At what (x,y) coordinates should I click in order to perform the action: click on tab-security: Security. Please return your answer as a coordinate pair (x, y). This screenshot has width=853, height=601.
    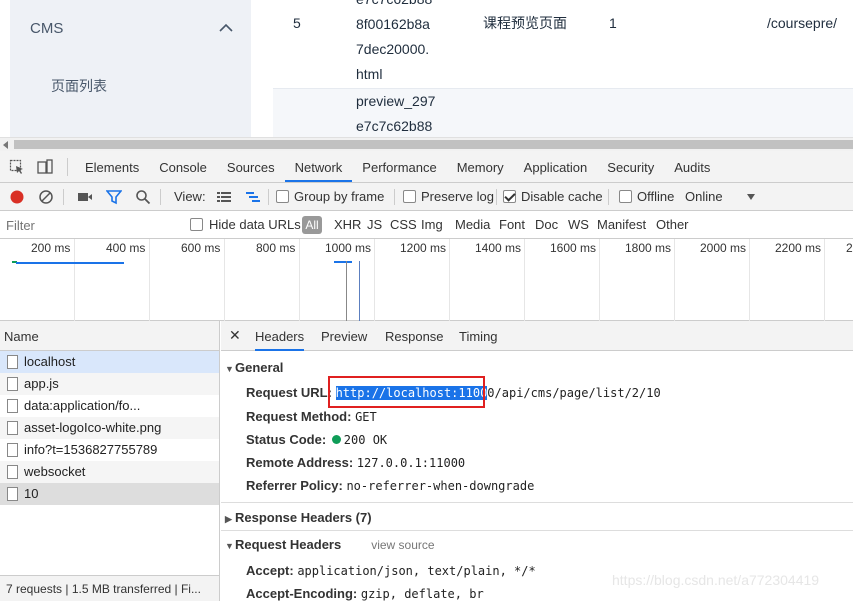
    Looking at the image, I should click on (630, 166).